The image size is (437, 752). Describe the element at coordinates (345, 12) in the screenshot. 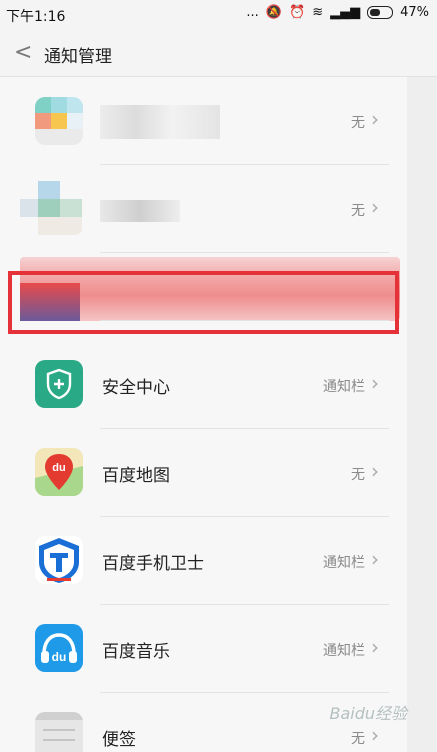

I see `signal-icon: ▂▄▆` at that location.